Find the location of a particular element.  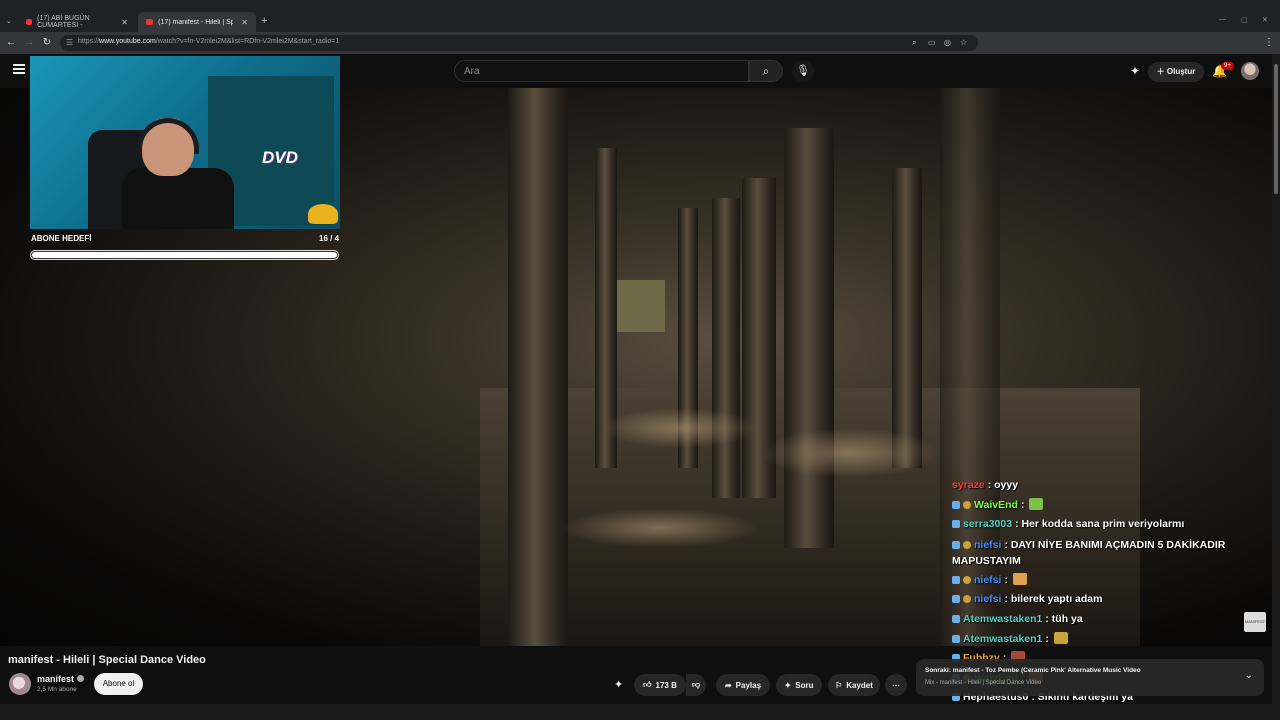

chat-username: syraze is located at coordinates (968, 485).